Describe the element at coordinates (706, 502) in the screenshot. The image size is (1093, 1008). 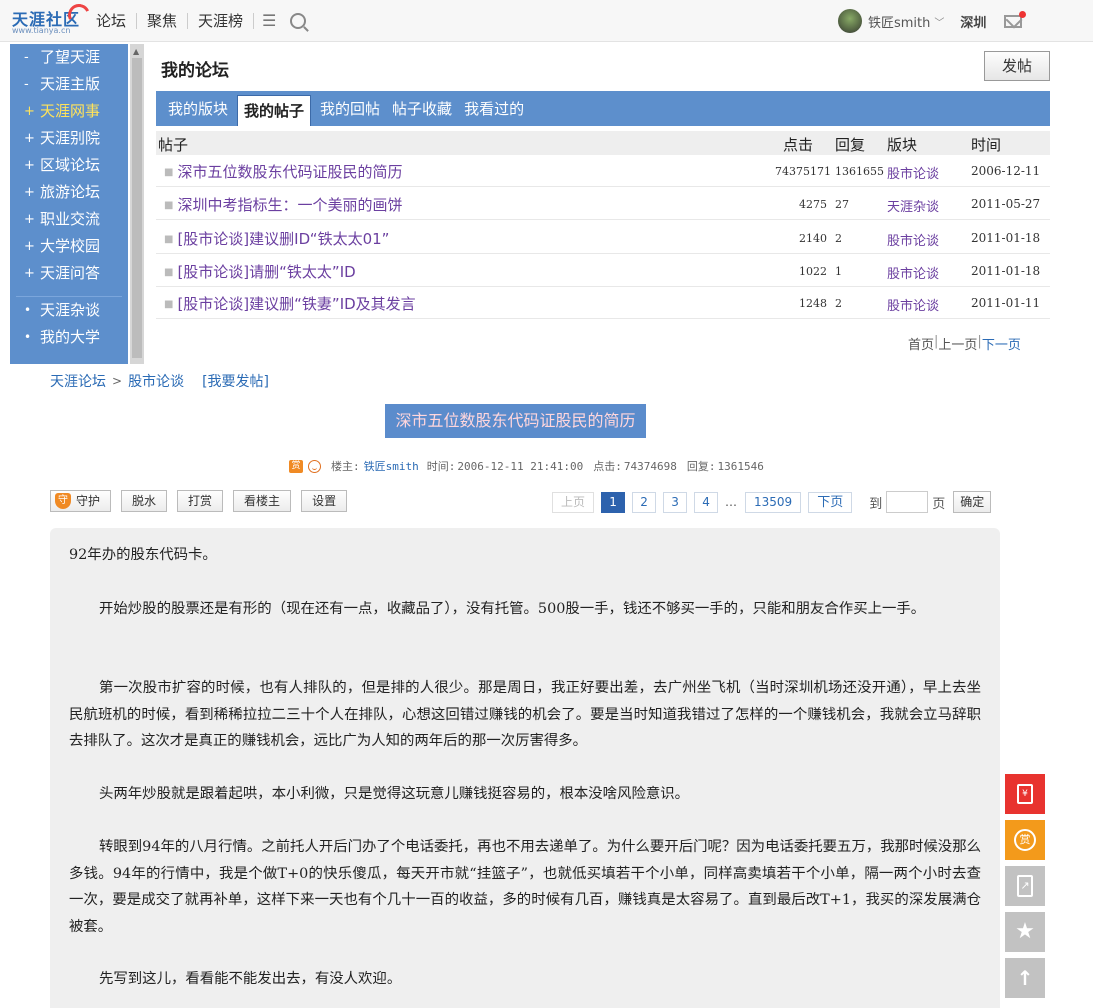
I see `page-link-4: 4` at that location.